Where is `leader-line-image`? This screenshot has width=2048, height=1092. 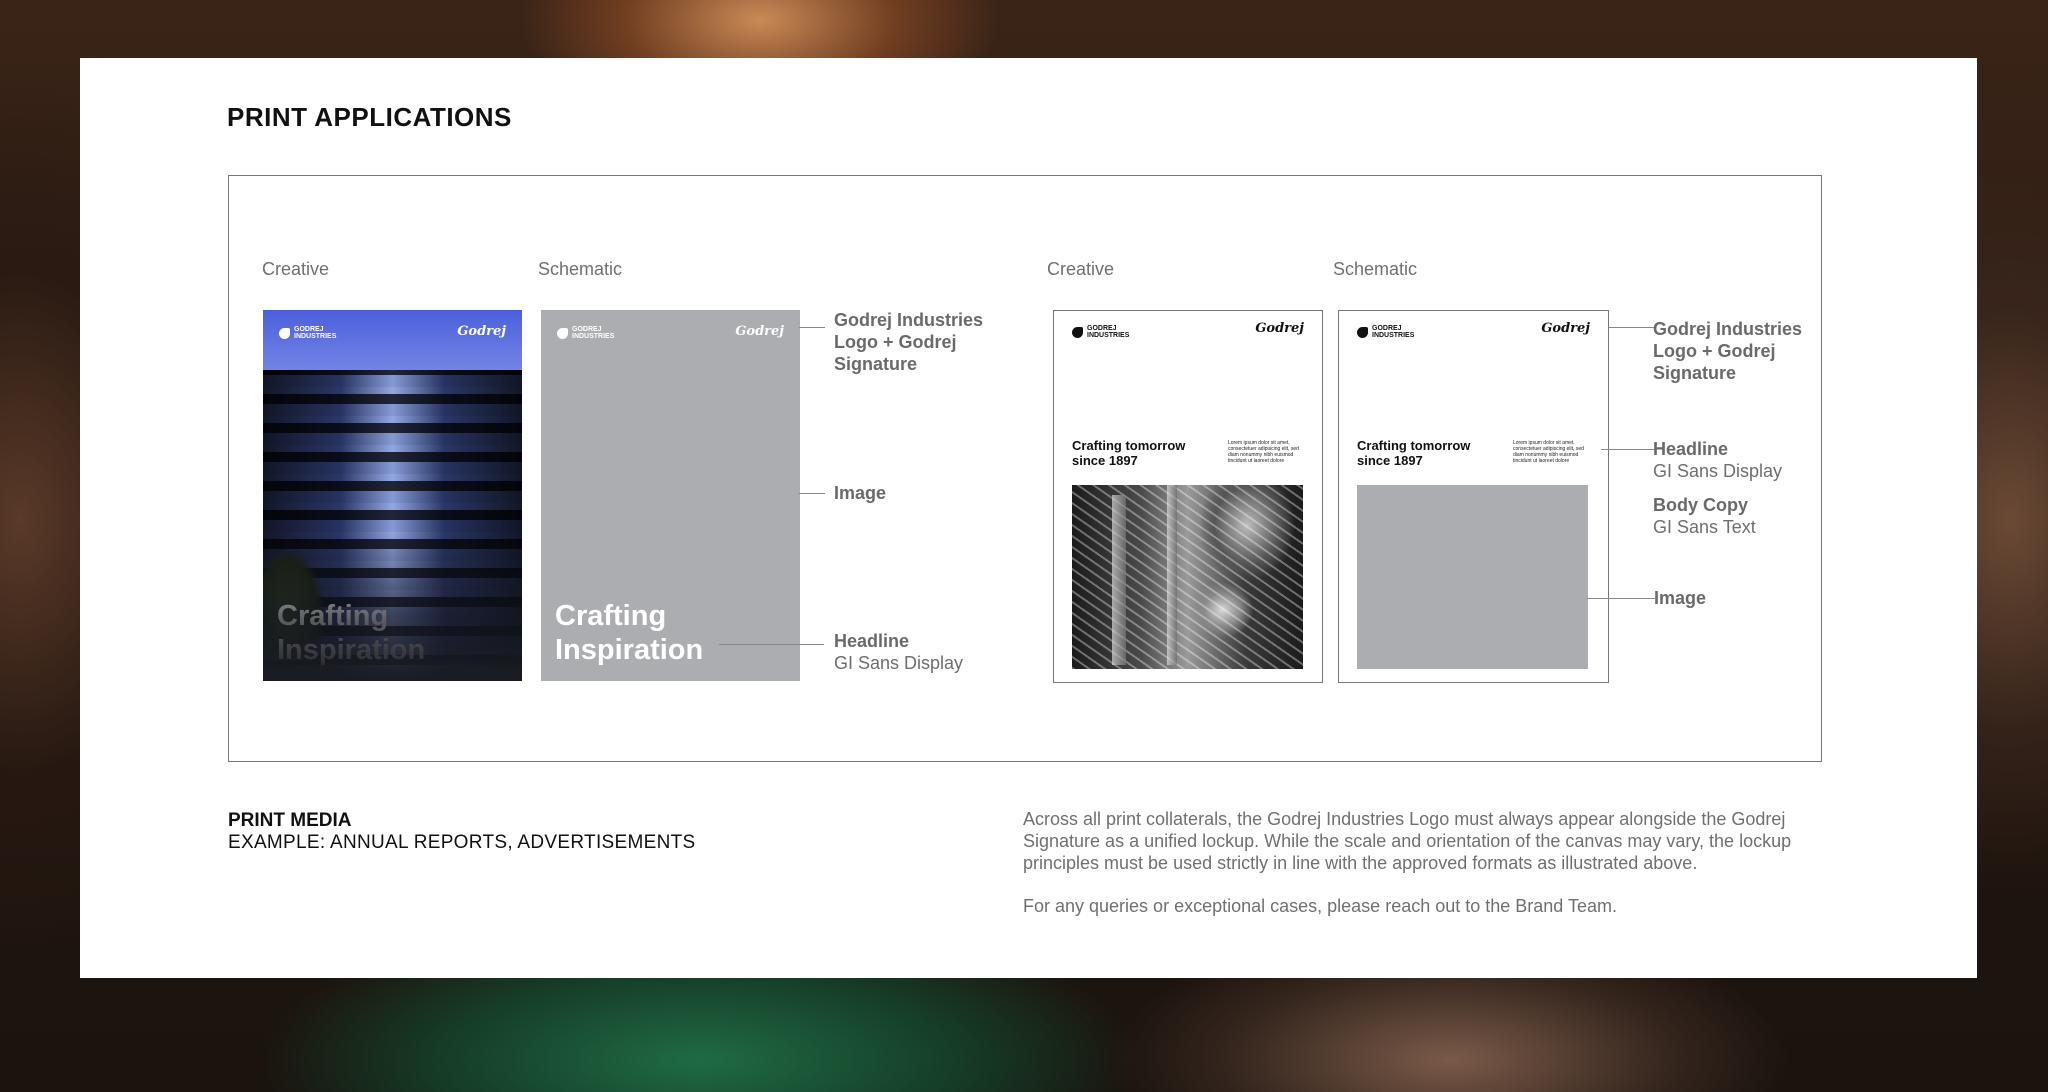 leader-line-image is located at coordinates (812, 493).